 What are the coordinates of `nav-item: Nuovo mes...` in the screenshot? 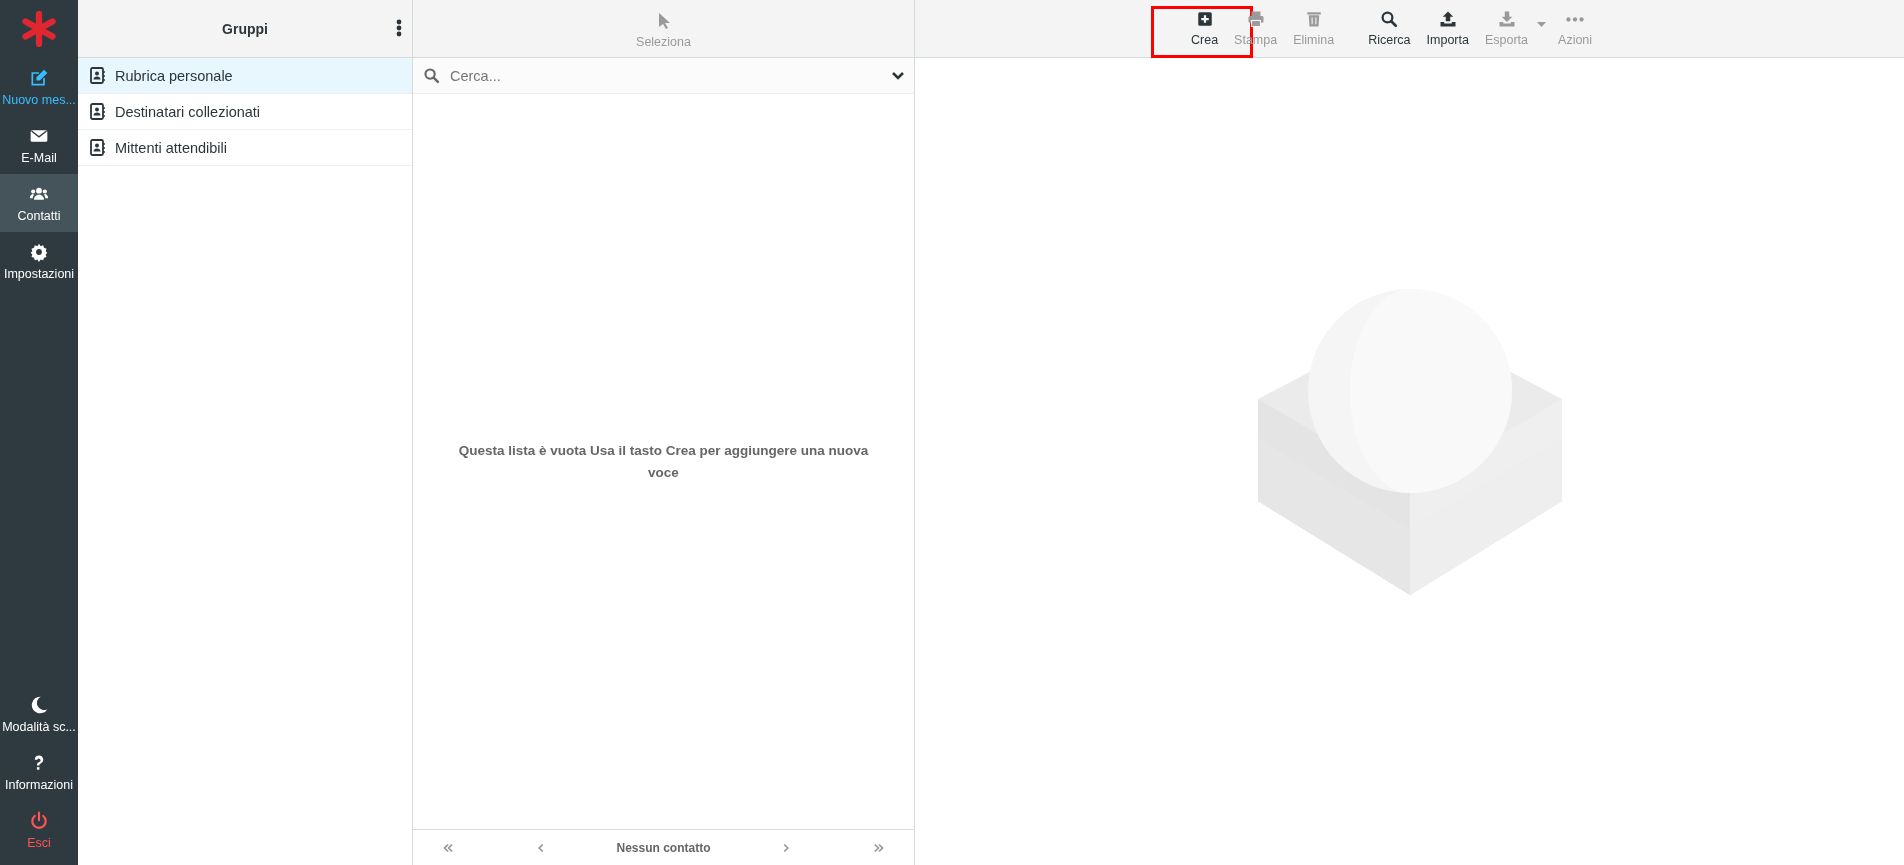 It's located at (39, 87).